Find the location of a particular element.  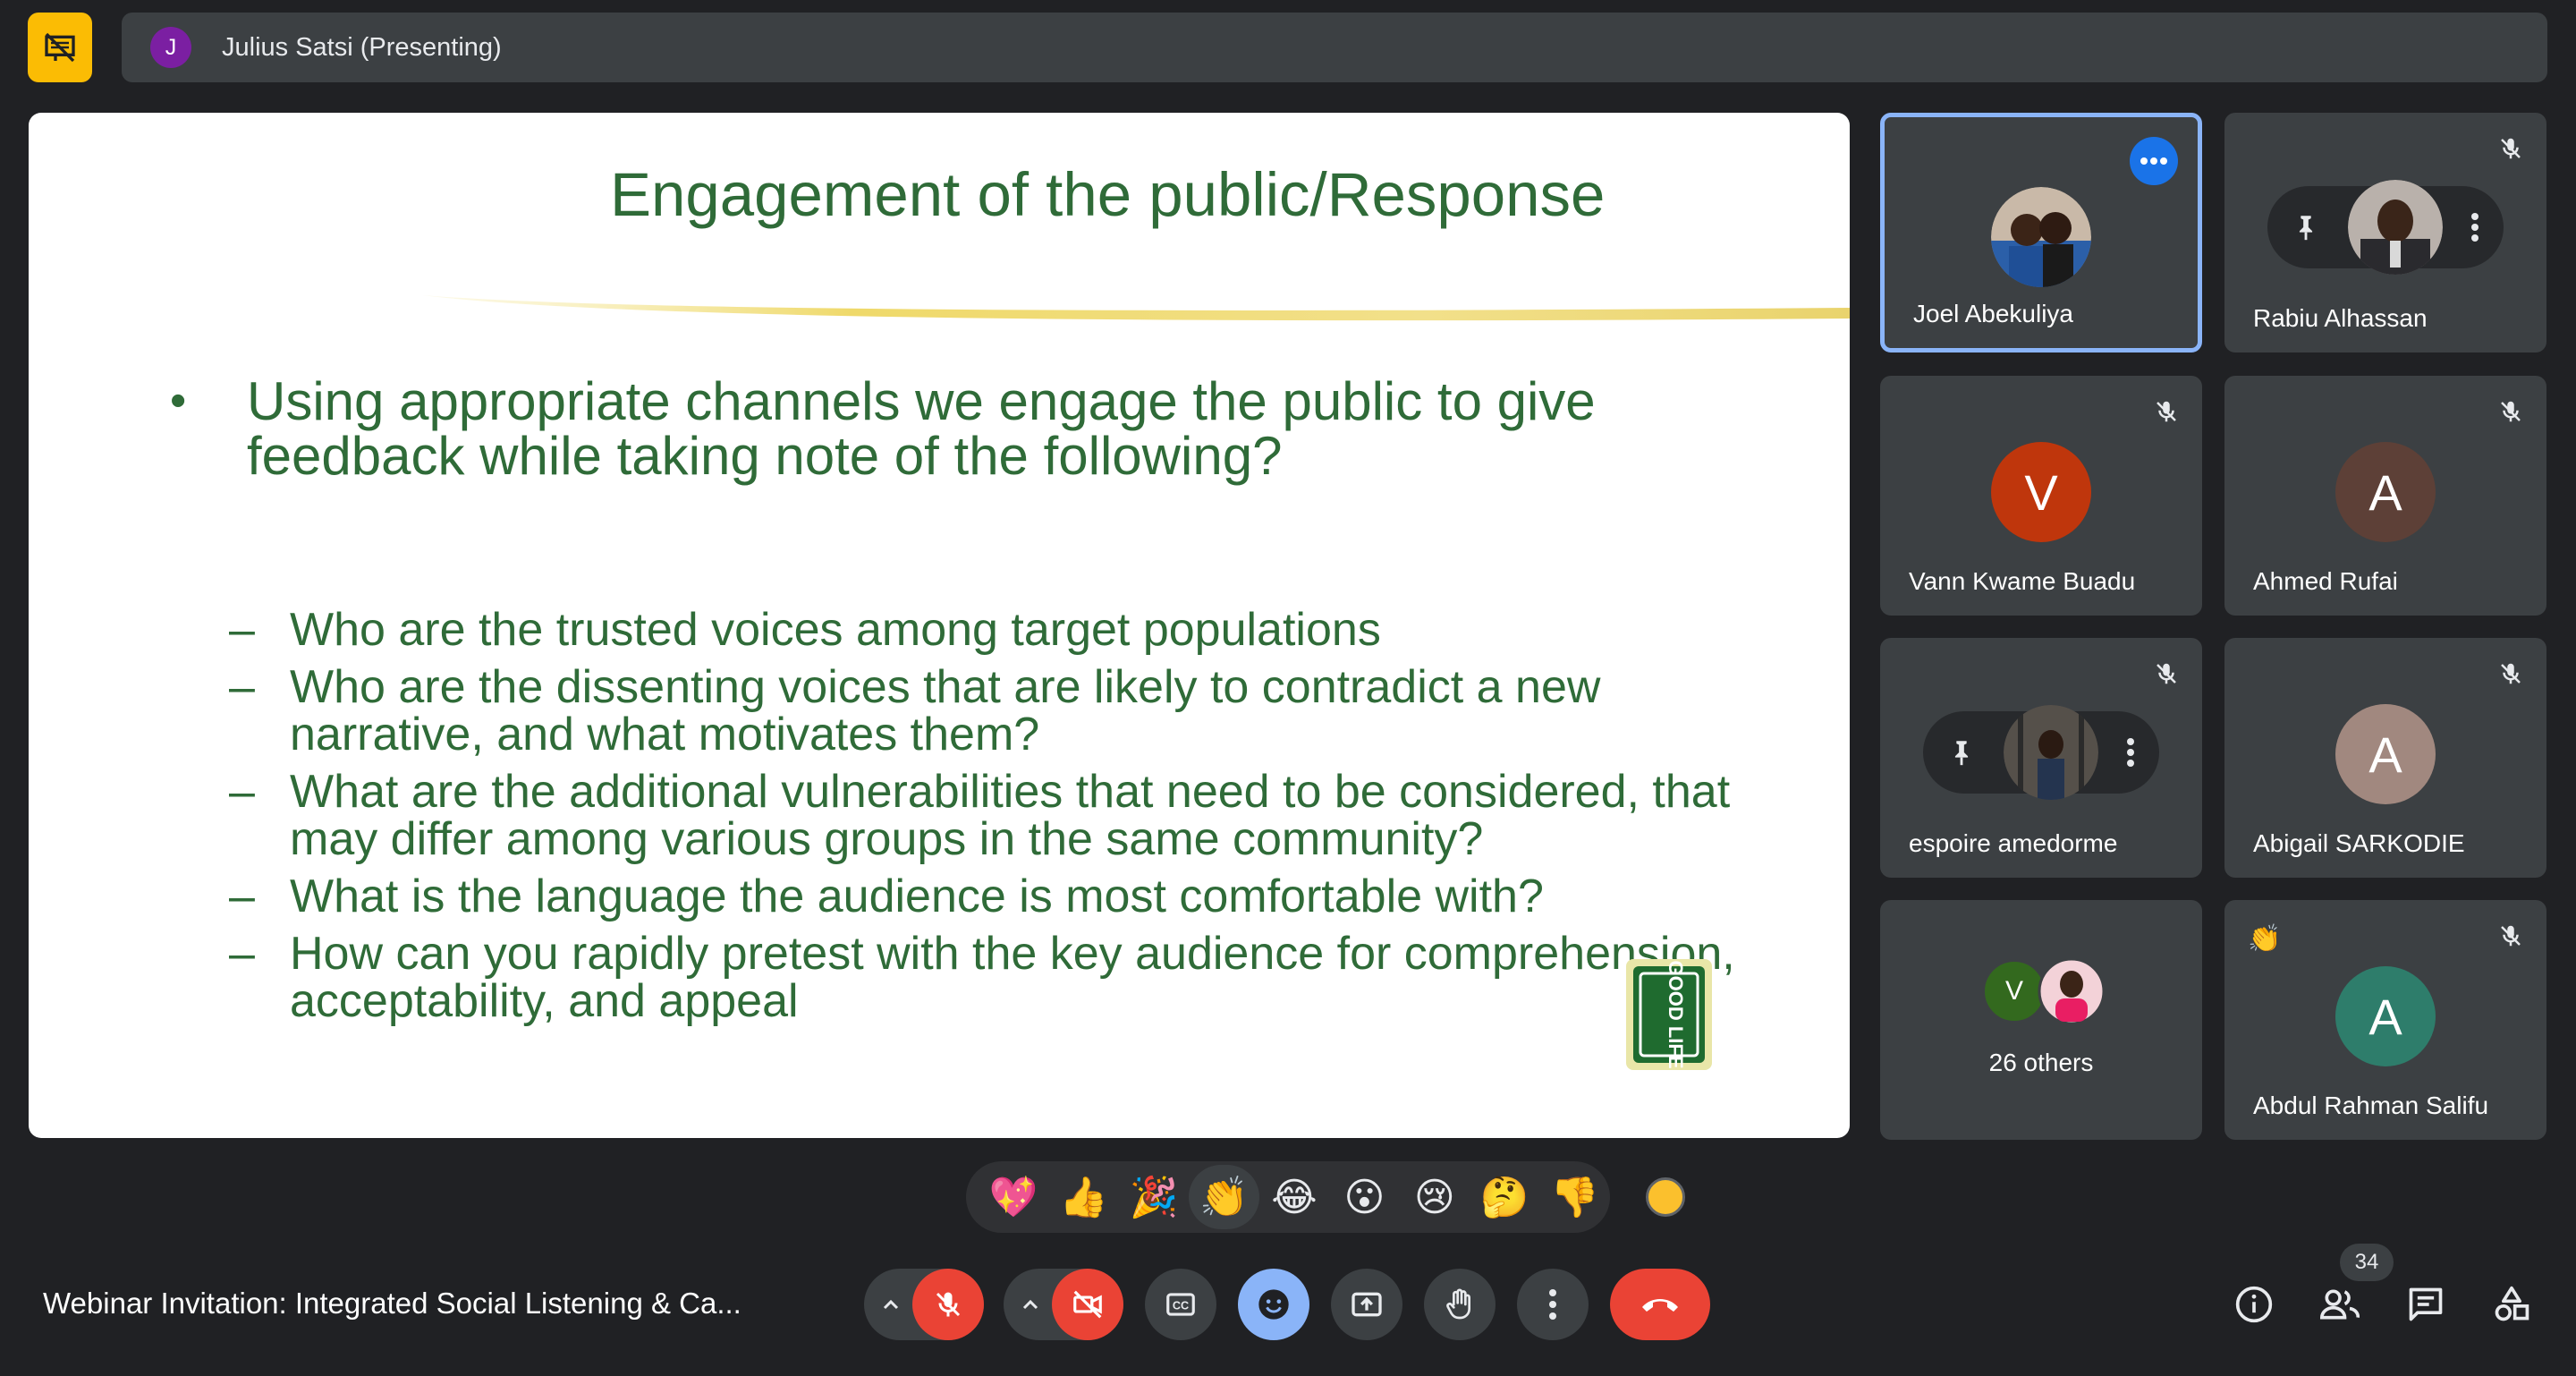

shapes-icon is located at coordinates (2512, 1303).